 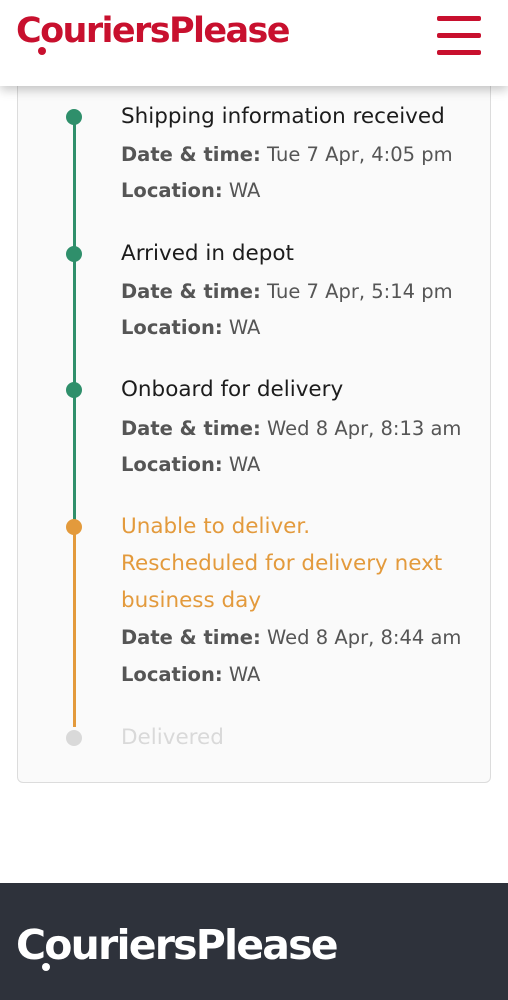 What do you see at coordinates (459, 18) in the screenshot?
I see `menu-bar-top` at bounding box center [459, 18].